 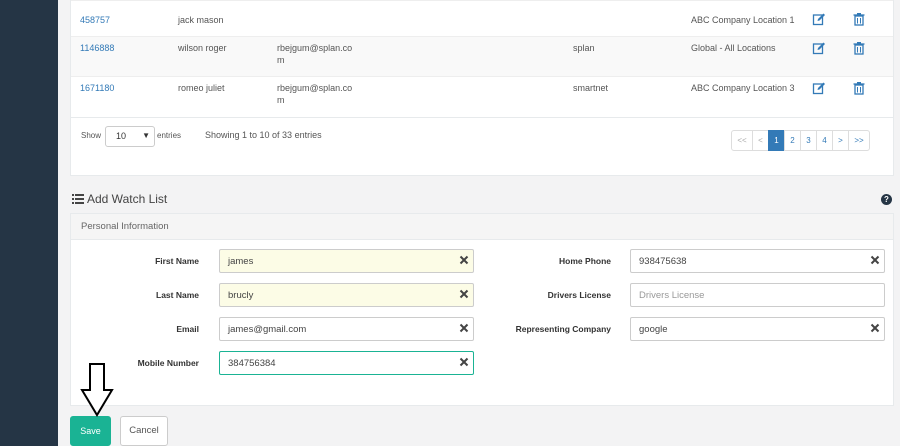 I want to click on last-name-label: Last Name, so click(x=177, y=295).